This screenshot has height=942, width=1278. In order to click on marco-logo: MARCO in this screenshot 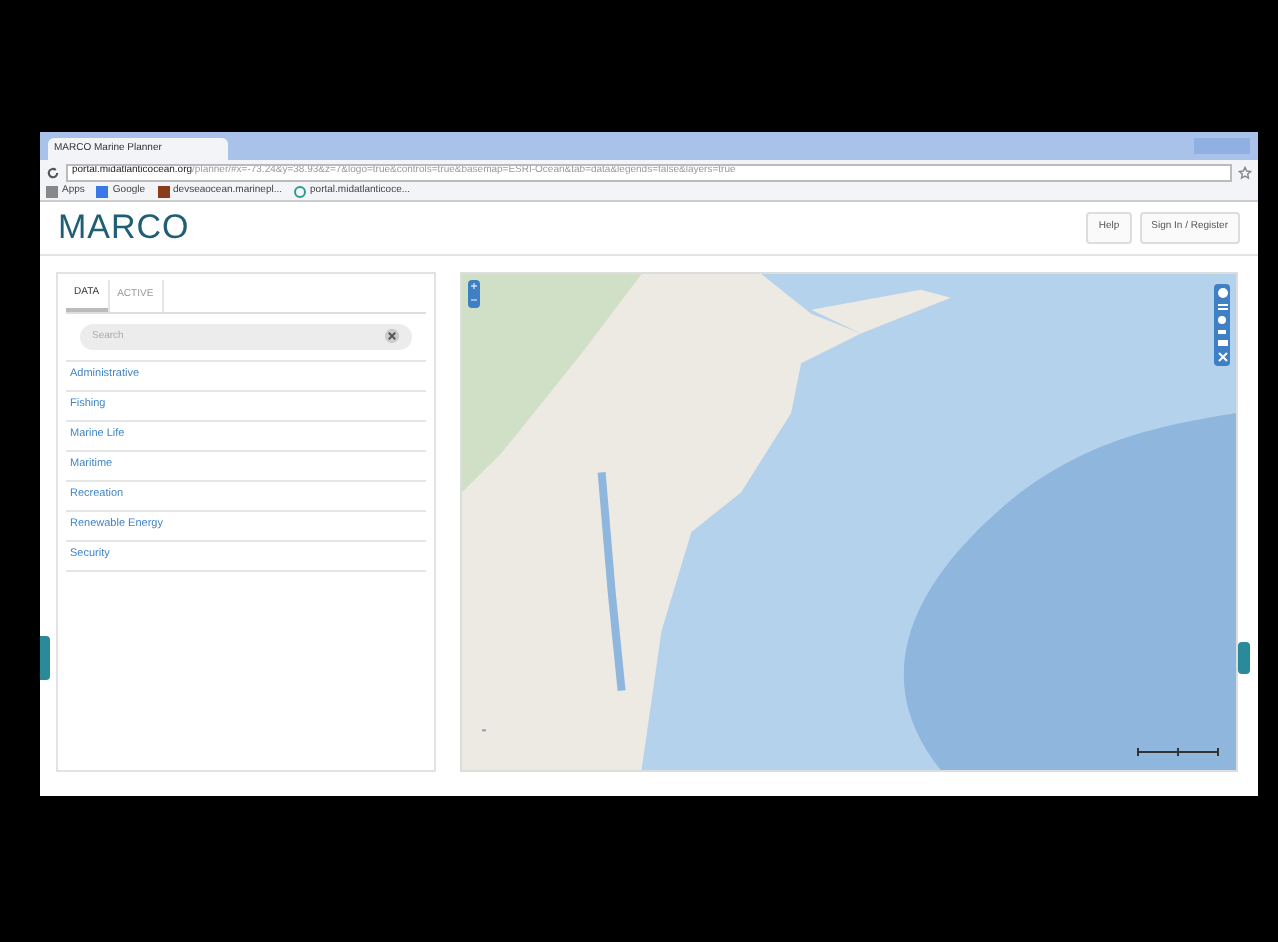, I will do `click(124, 228)`.